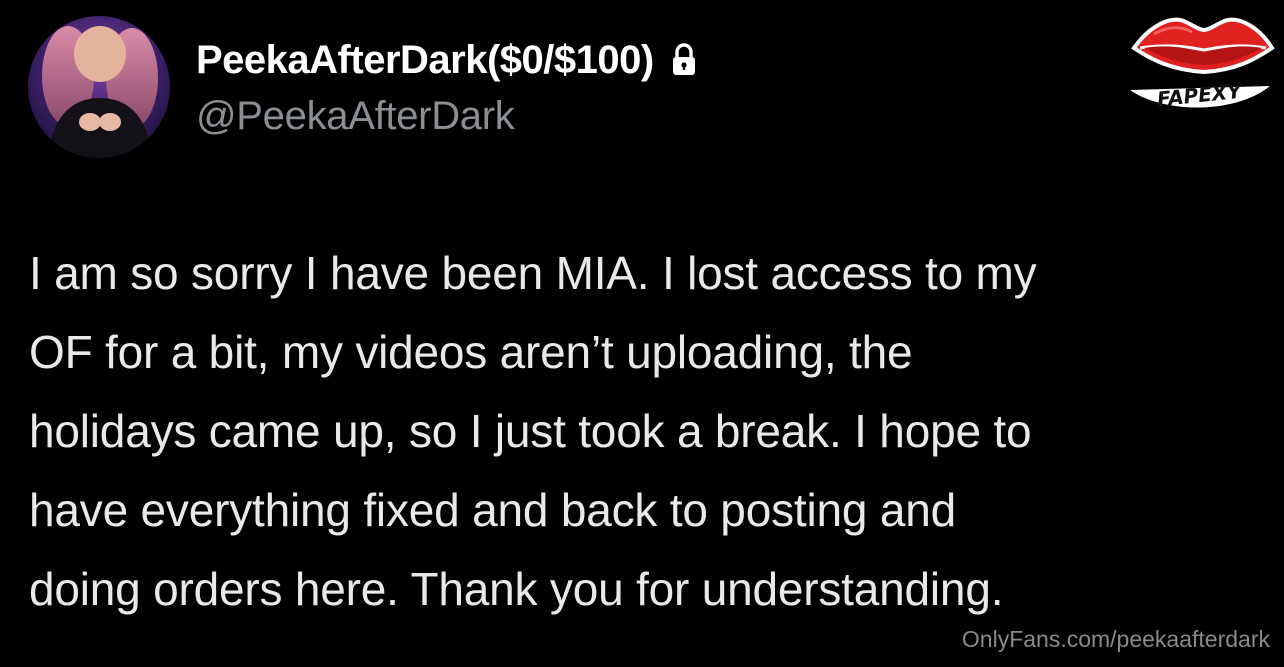 Image resolution: width=1284 pixels, height=667 pixels. I want to click on display-name: PeekaAfterDark($0/$100), so click(425, 60).